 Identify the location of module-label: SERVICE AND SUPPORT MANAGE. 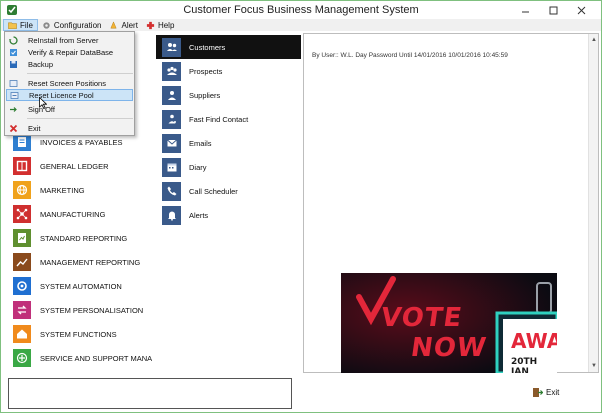
(96, 358).